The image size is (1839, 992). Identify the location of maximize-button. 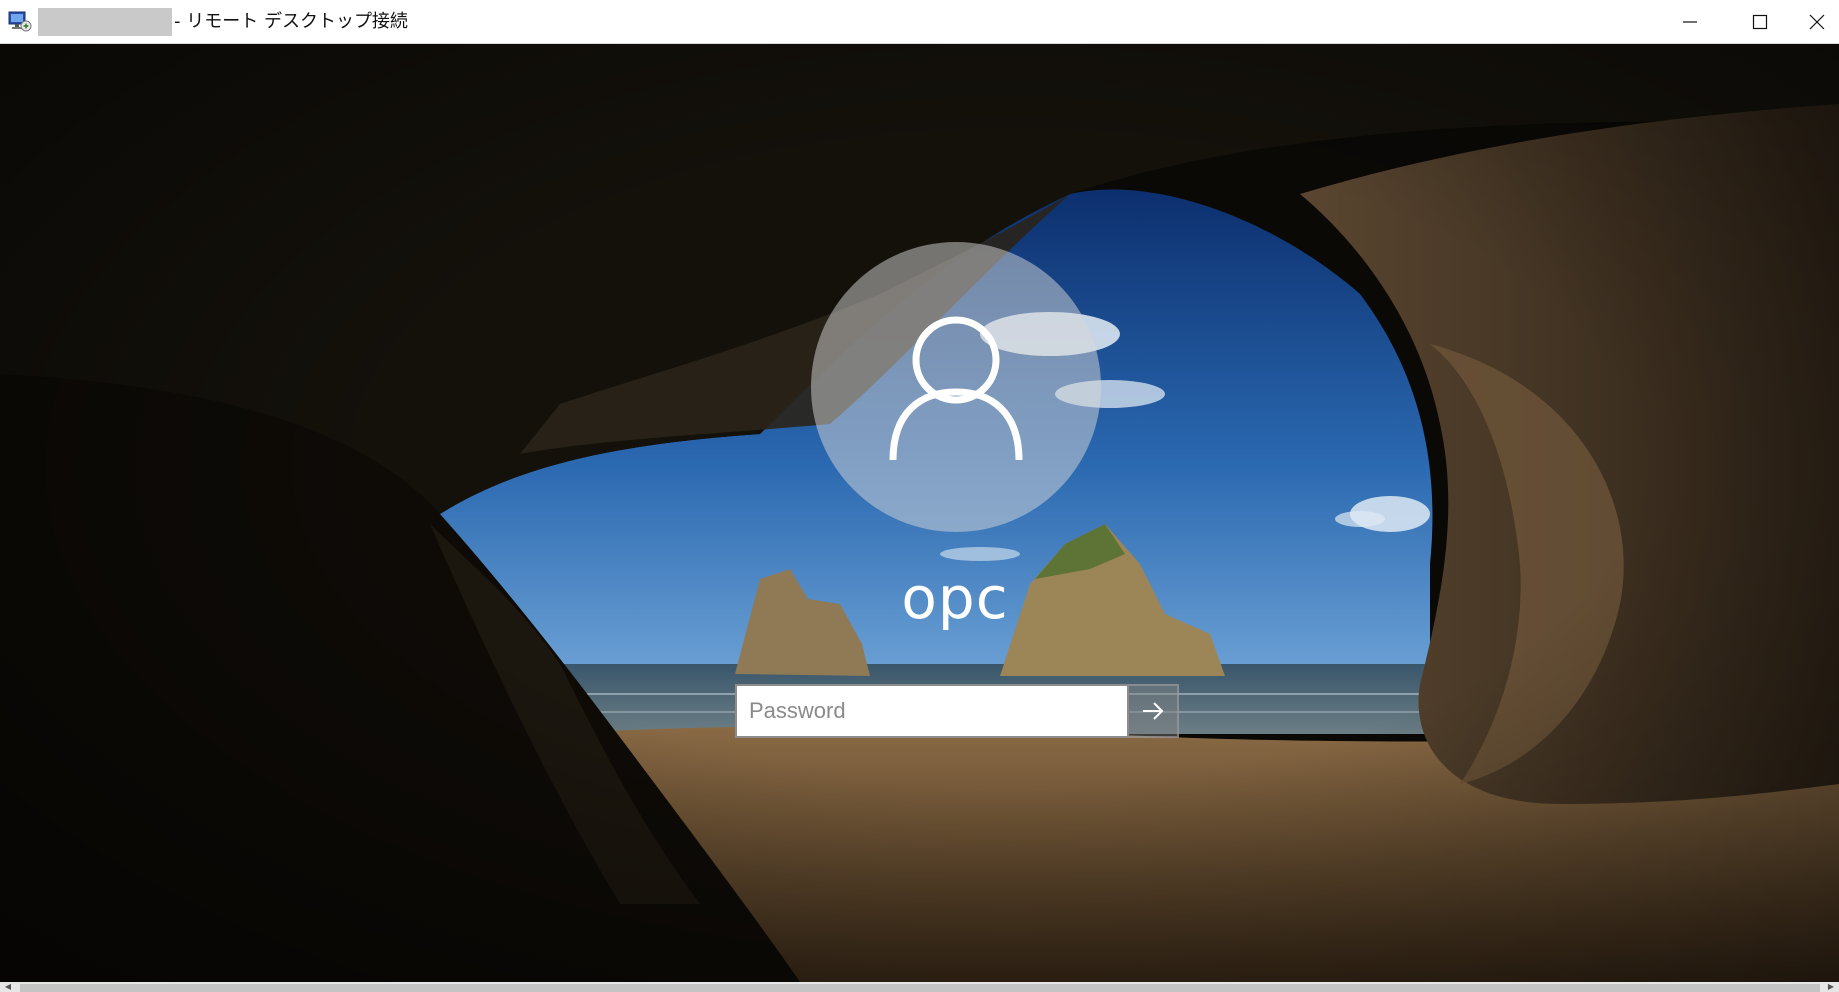
(1760, 22).